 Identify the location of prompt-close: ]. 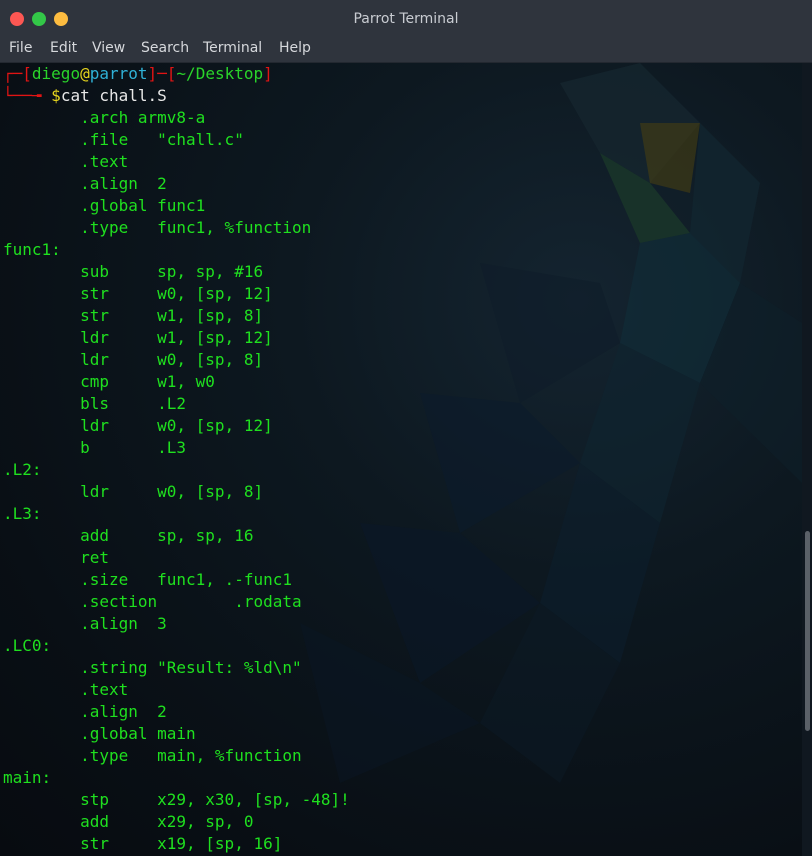
(268, 73).